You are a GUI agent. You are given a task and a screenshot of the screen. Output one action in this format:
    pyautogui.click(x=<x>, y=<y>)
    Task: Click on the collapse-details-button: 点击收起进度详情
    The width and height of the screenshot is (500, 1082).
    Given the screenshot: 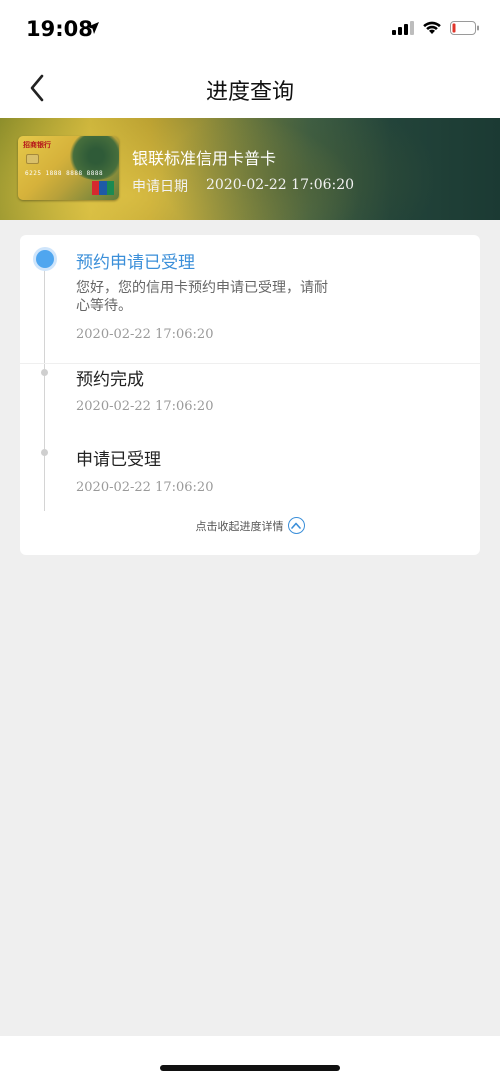 What is the action you would take?
    pyautogui.click(x=250, y=525)
    